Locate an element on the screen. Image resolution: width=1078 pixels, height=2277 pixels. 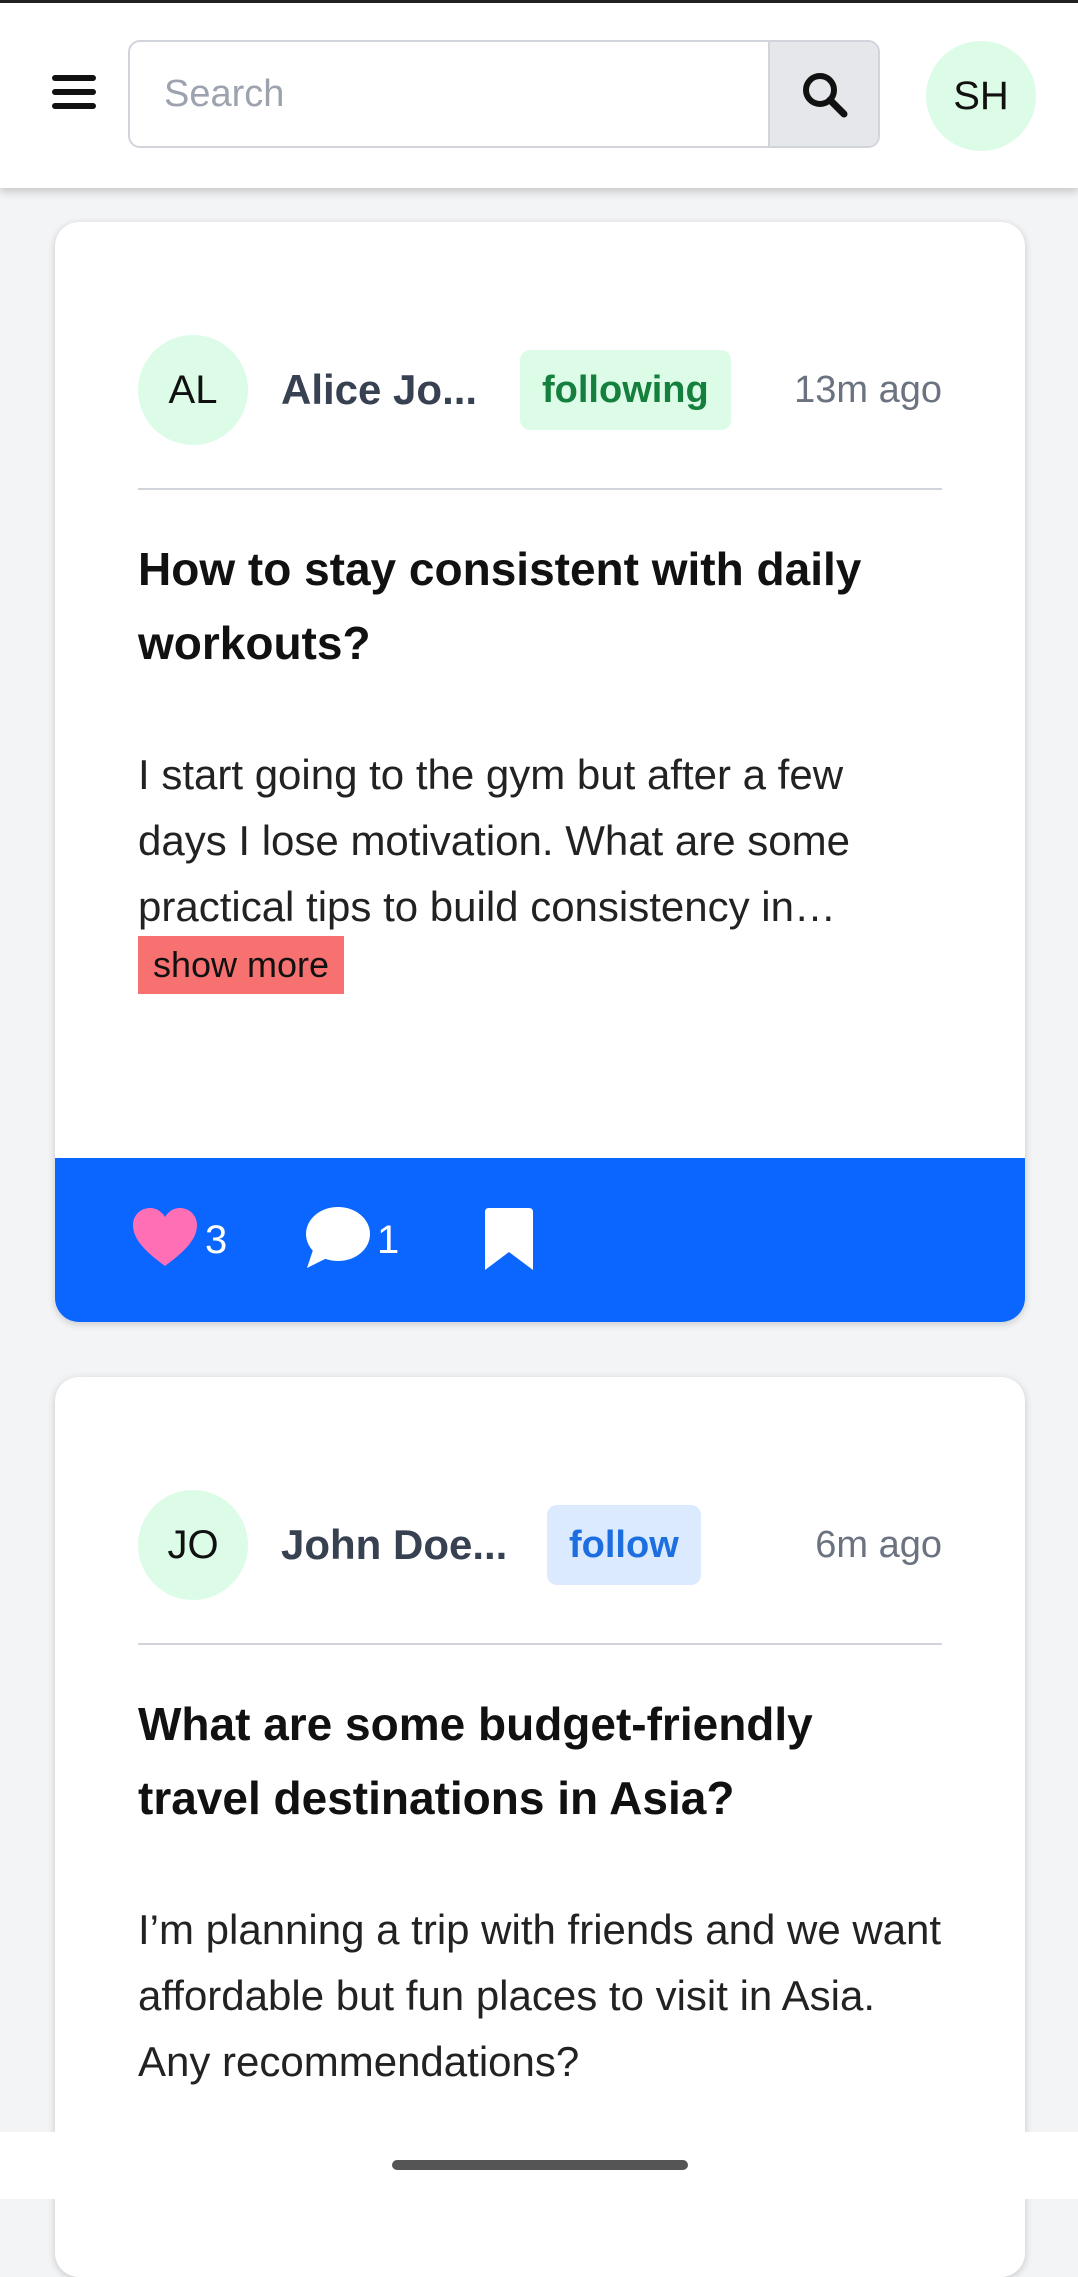
heart-icon is located at coordinates (165, 1237).